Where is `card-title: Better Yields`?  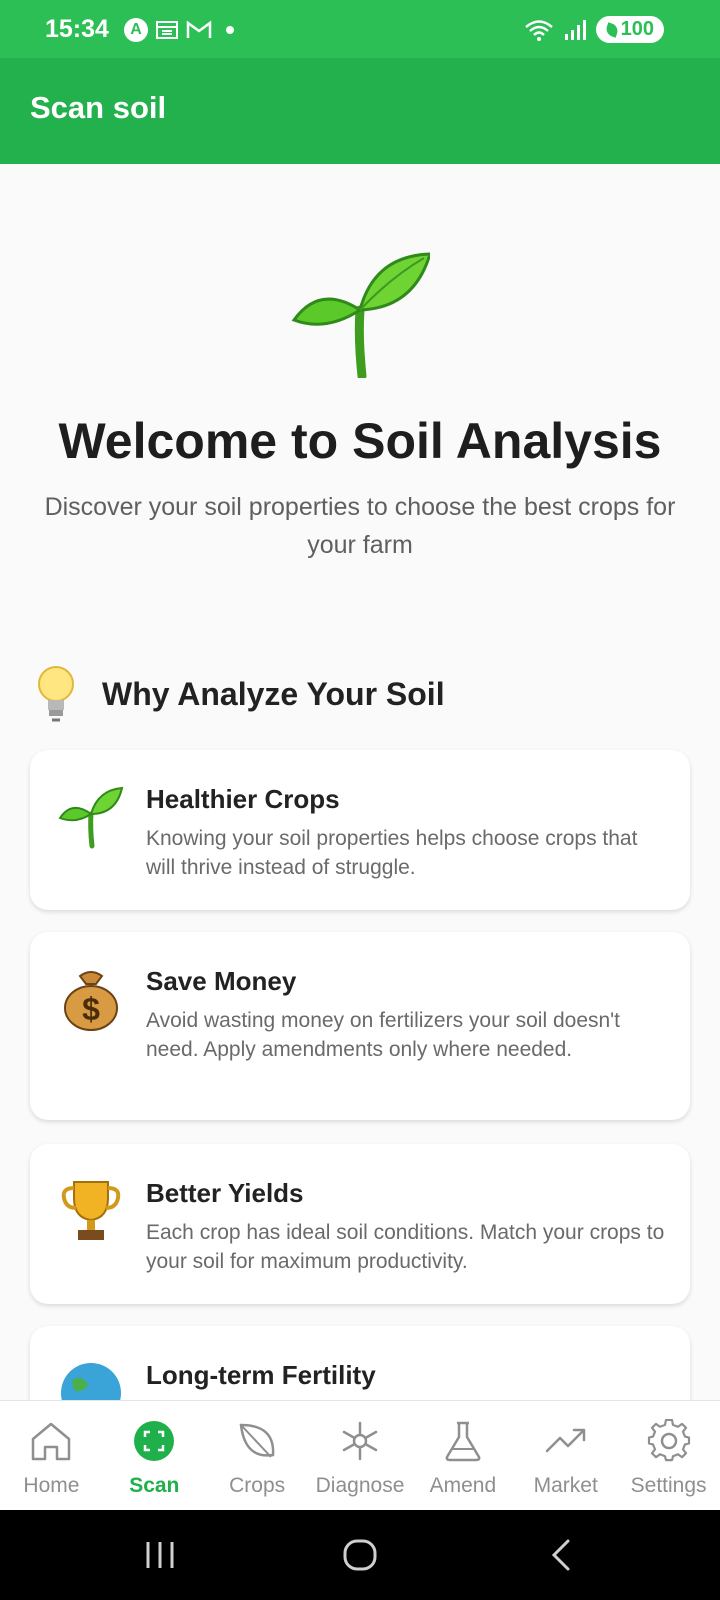
card-title: Better Yields is located at coordinates (225, 1193).